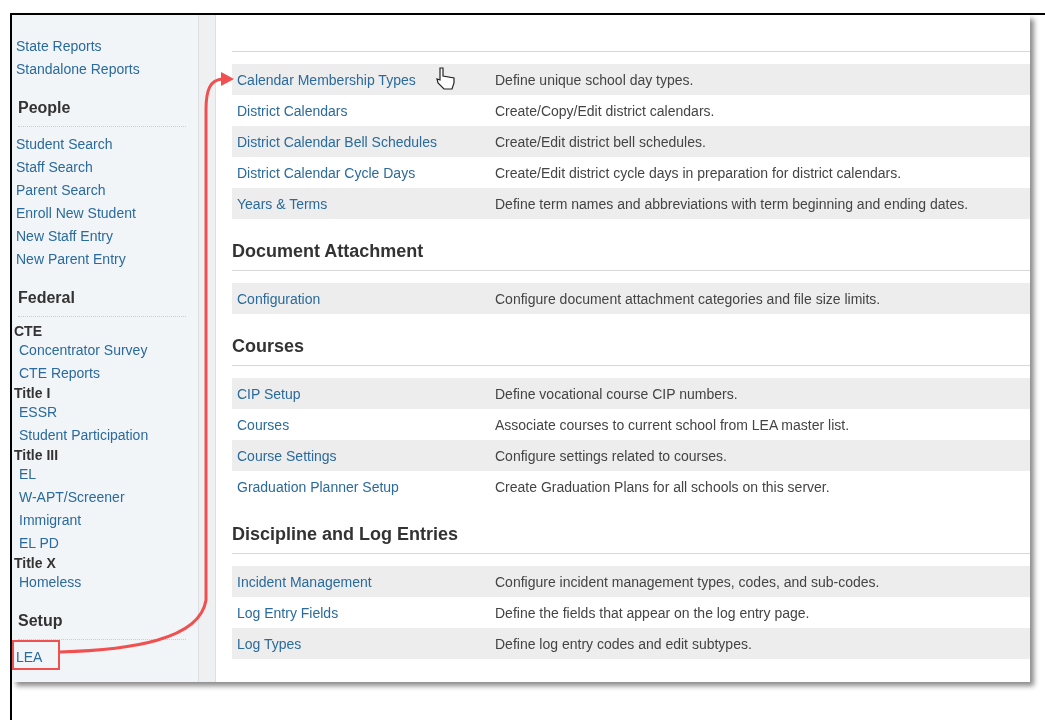 This screenshot has height=720, width=1045. I want to click on sidebar-link: ESSR, so click(107, 412).